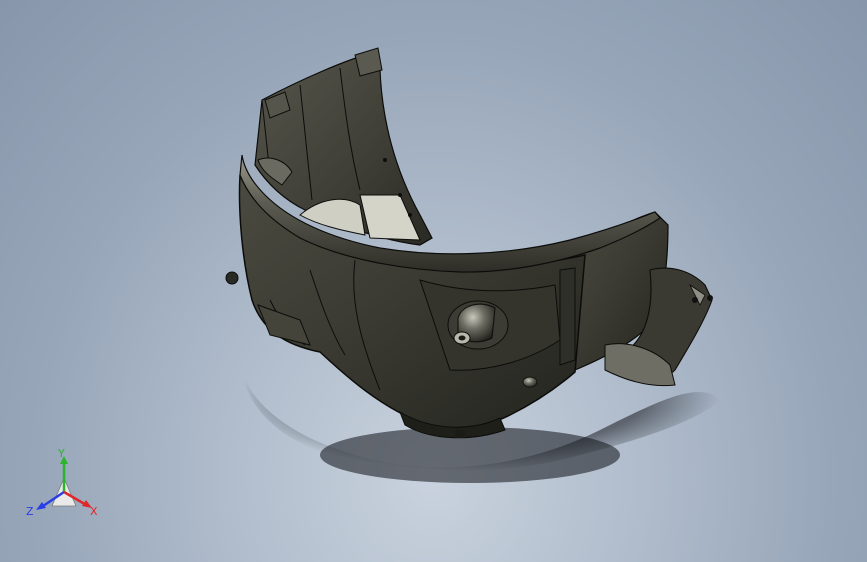  Describe the element at coordinates (61, 453) in the screenshot. I see `y-axis-label: Y` at that location.